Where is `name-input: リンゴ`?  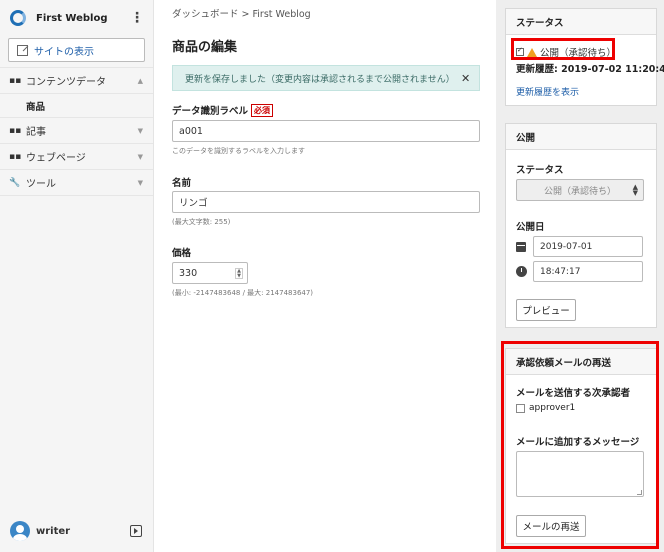 name-input: リンゴ is located at coordinates (326, 202).